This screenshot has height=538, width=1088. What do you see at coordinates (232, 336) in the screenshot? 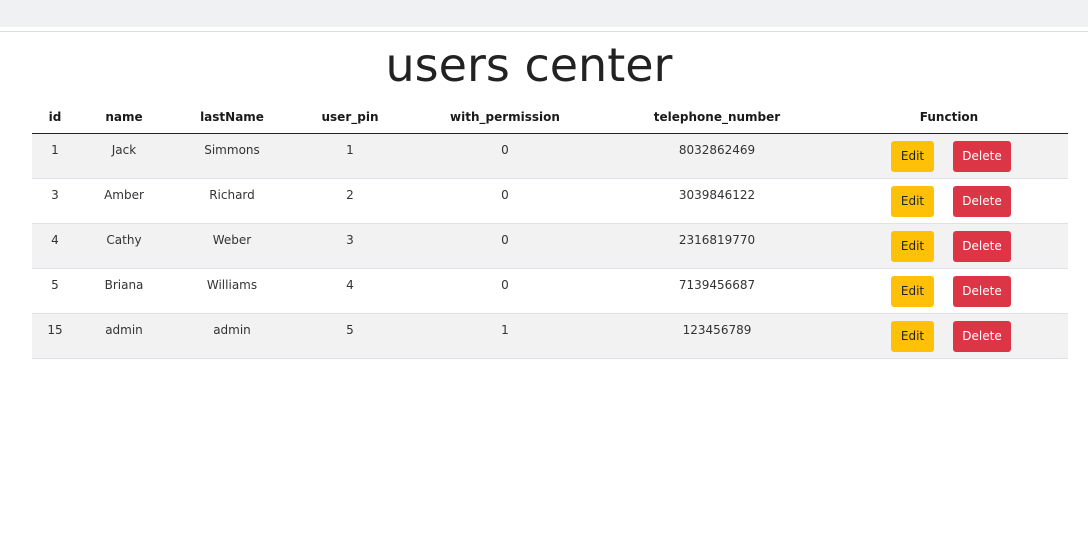
I see `cell-lastname: admin` at bounding box center [232, 336].